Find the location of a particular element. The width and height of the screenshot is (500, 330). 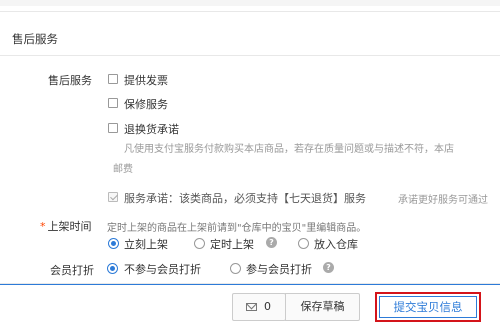

top-divider is located at coordinates (250, 6).